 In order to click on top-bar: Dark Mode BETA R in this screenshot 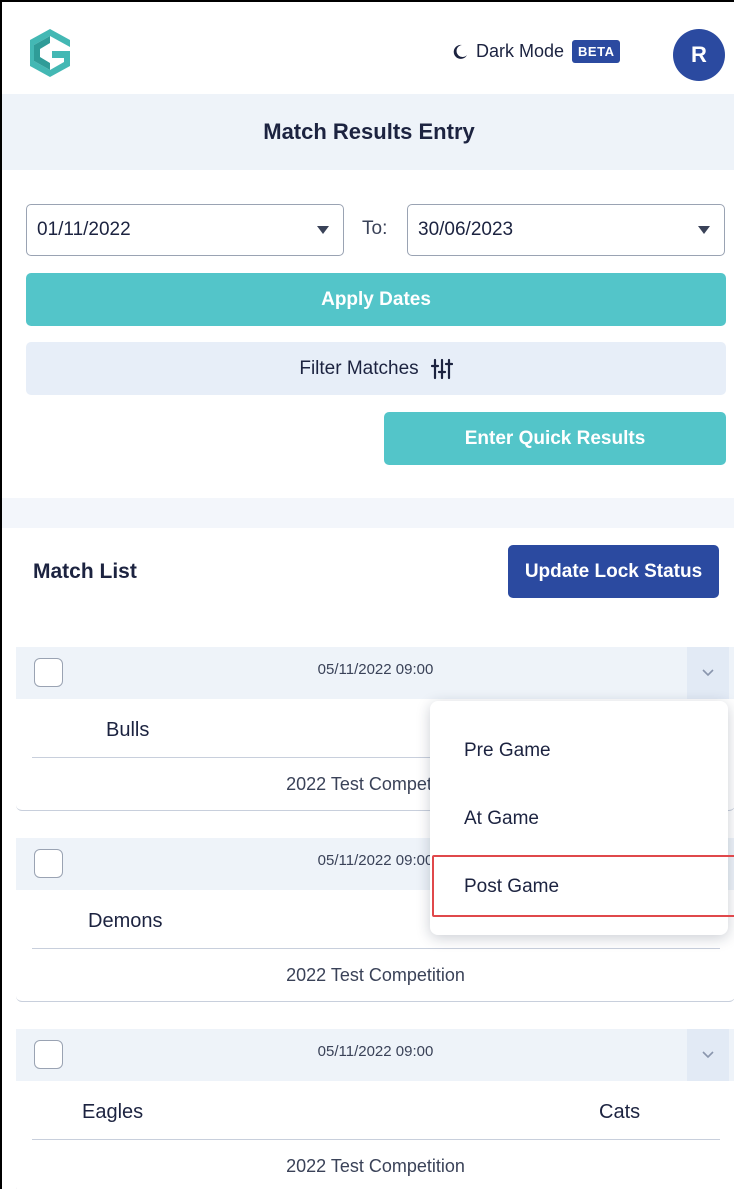, I will do `click(368, 48)`.